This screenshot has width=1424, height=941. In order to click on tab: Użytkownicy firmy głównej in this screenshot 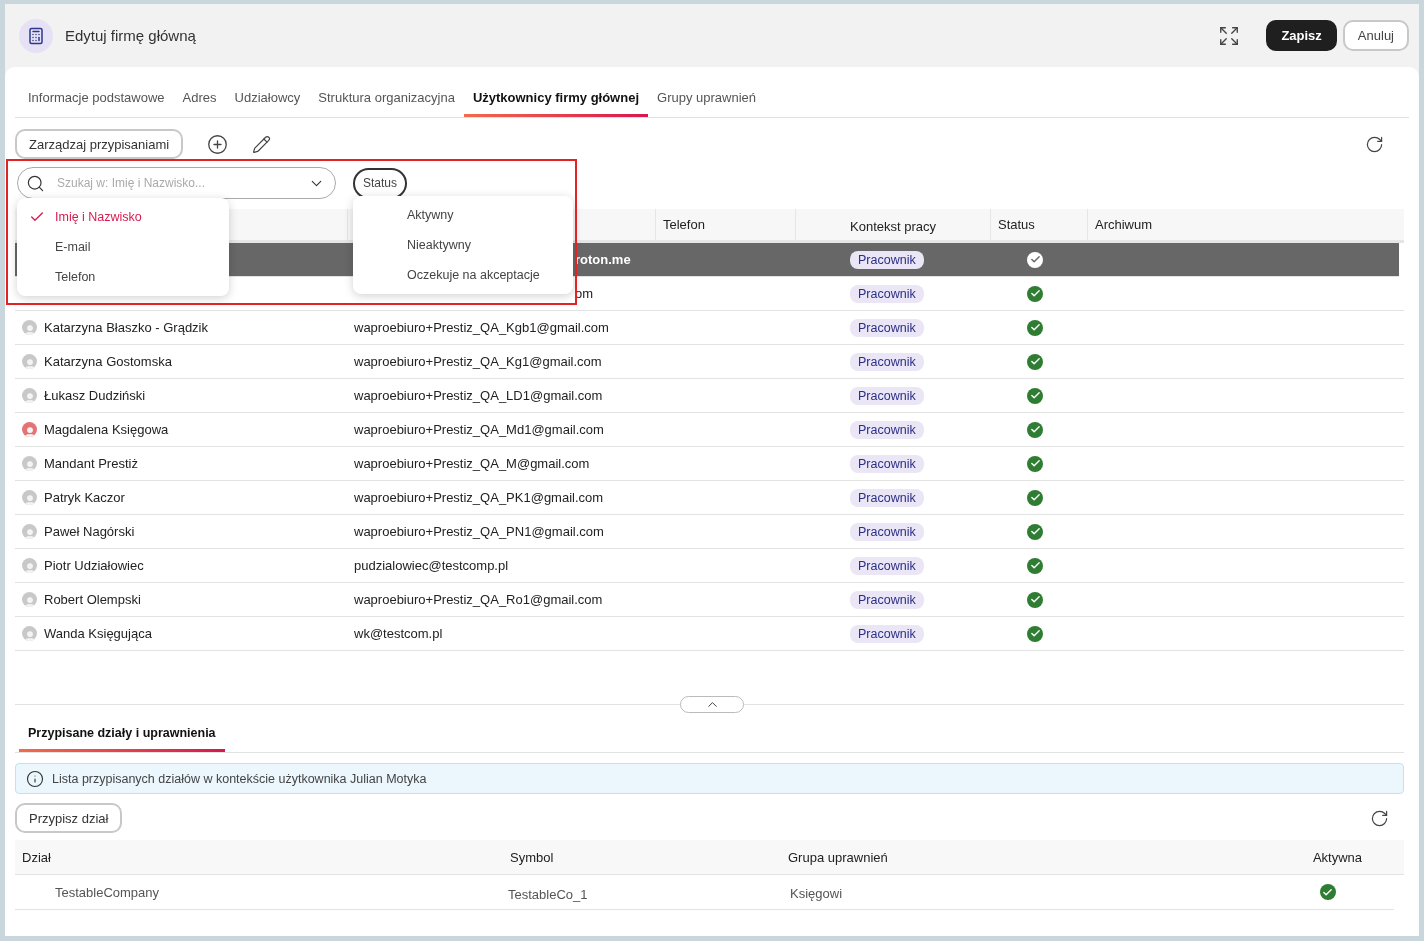, I will do `click(556, 99)`.